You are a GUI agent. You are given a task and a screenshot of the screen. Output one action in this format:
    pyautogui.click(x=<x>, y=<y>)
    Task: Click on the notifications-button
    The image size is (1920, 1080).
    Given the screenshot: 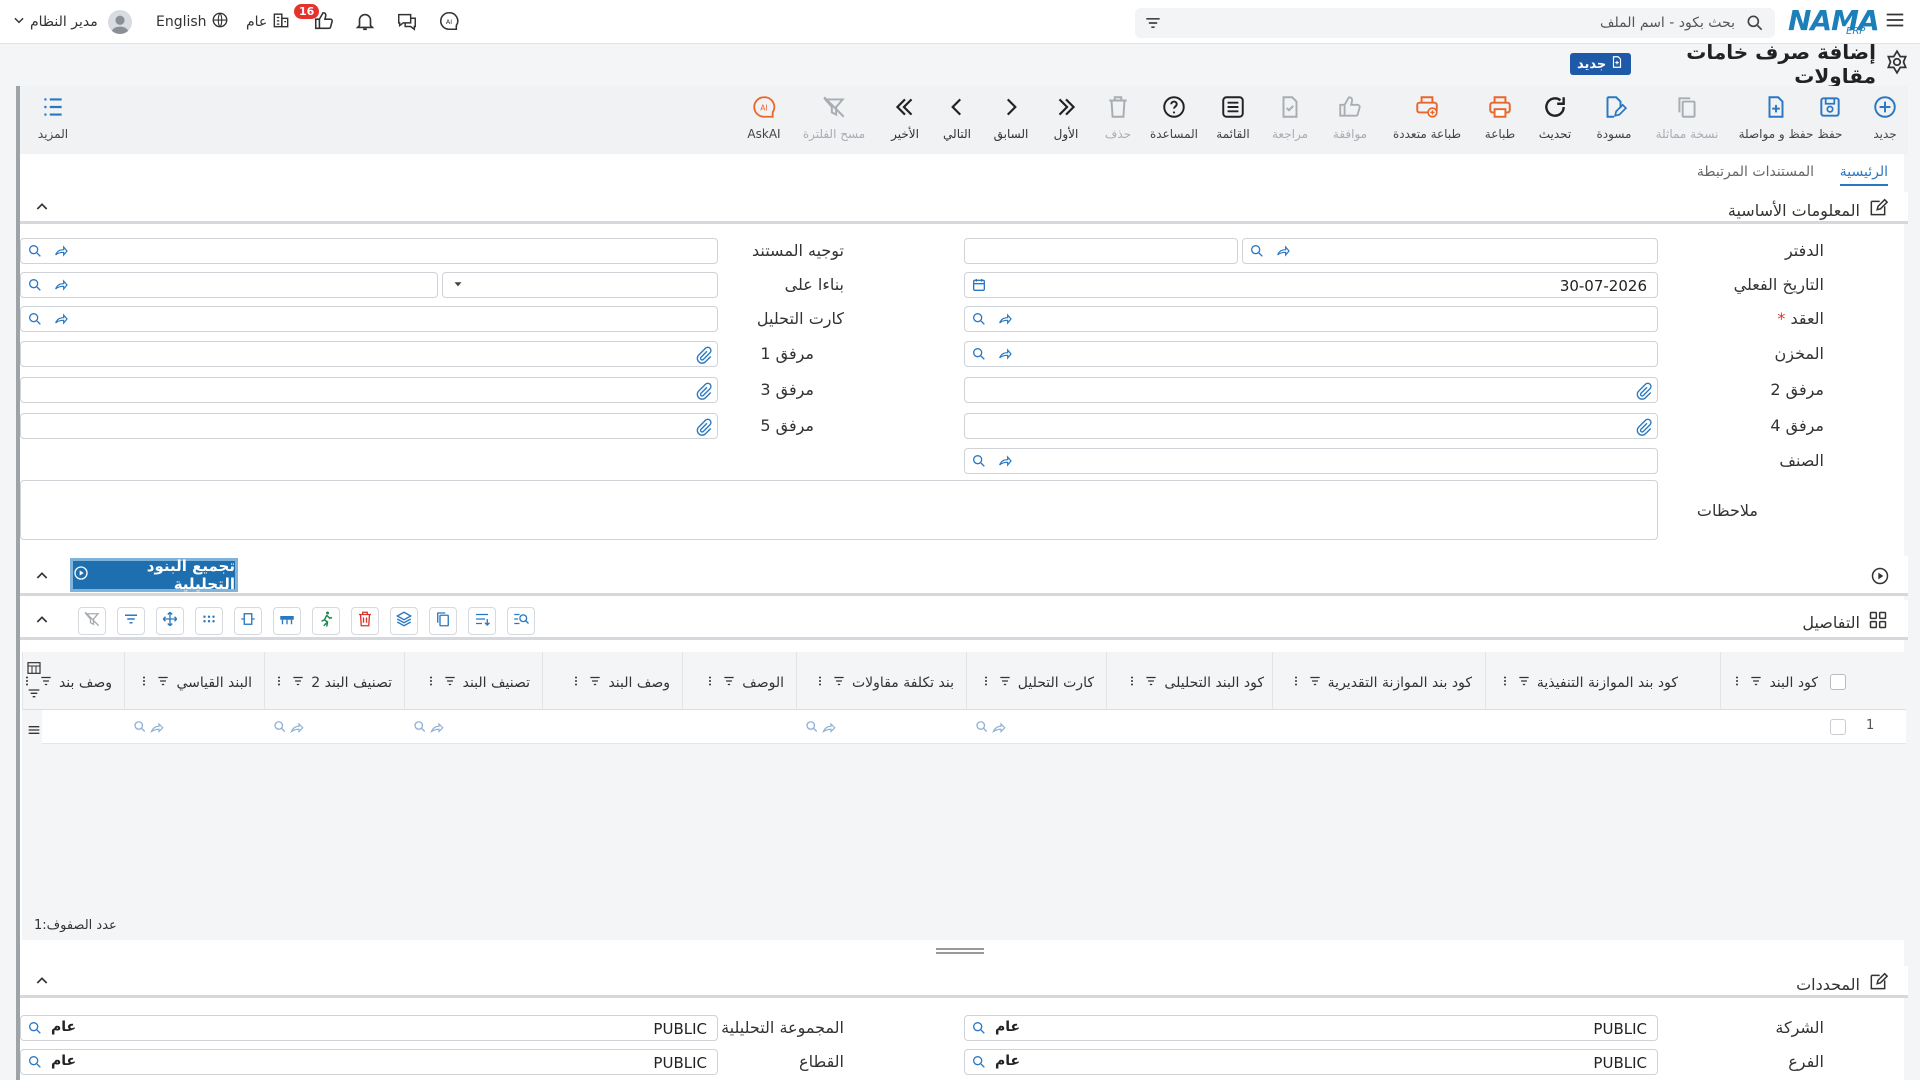 What is the action you would take?
    pyautogui.click(x=365, y=23)
    